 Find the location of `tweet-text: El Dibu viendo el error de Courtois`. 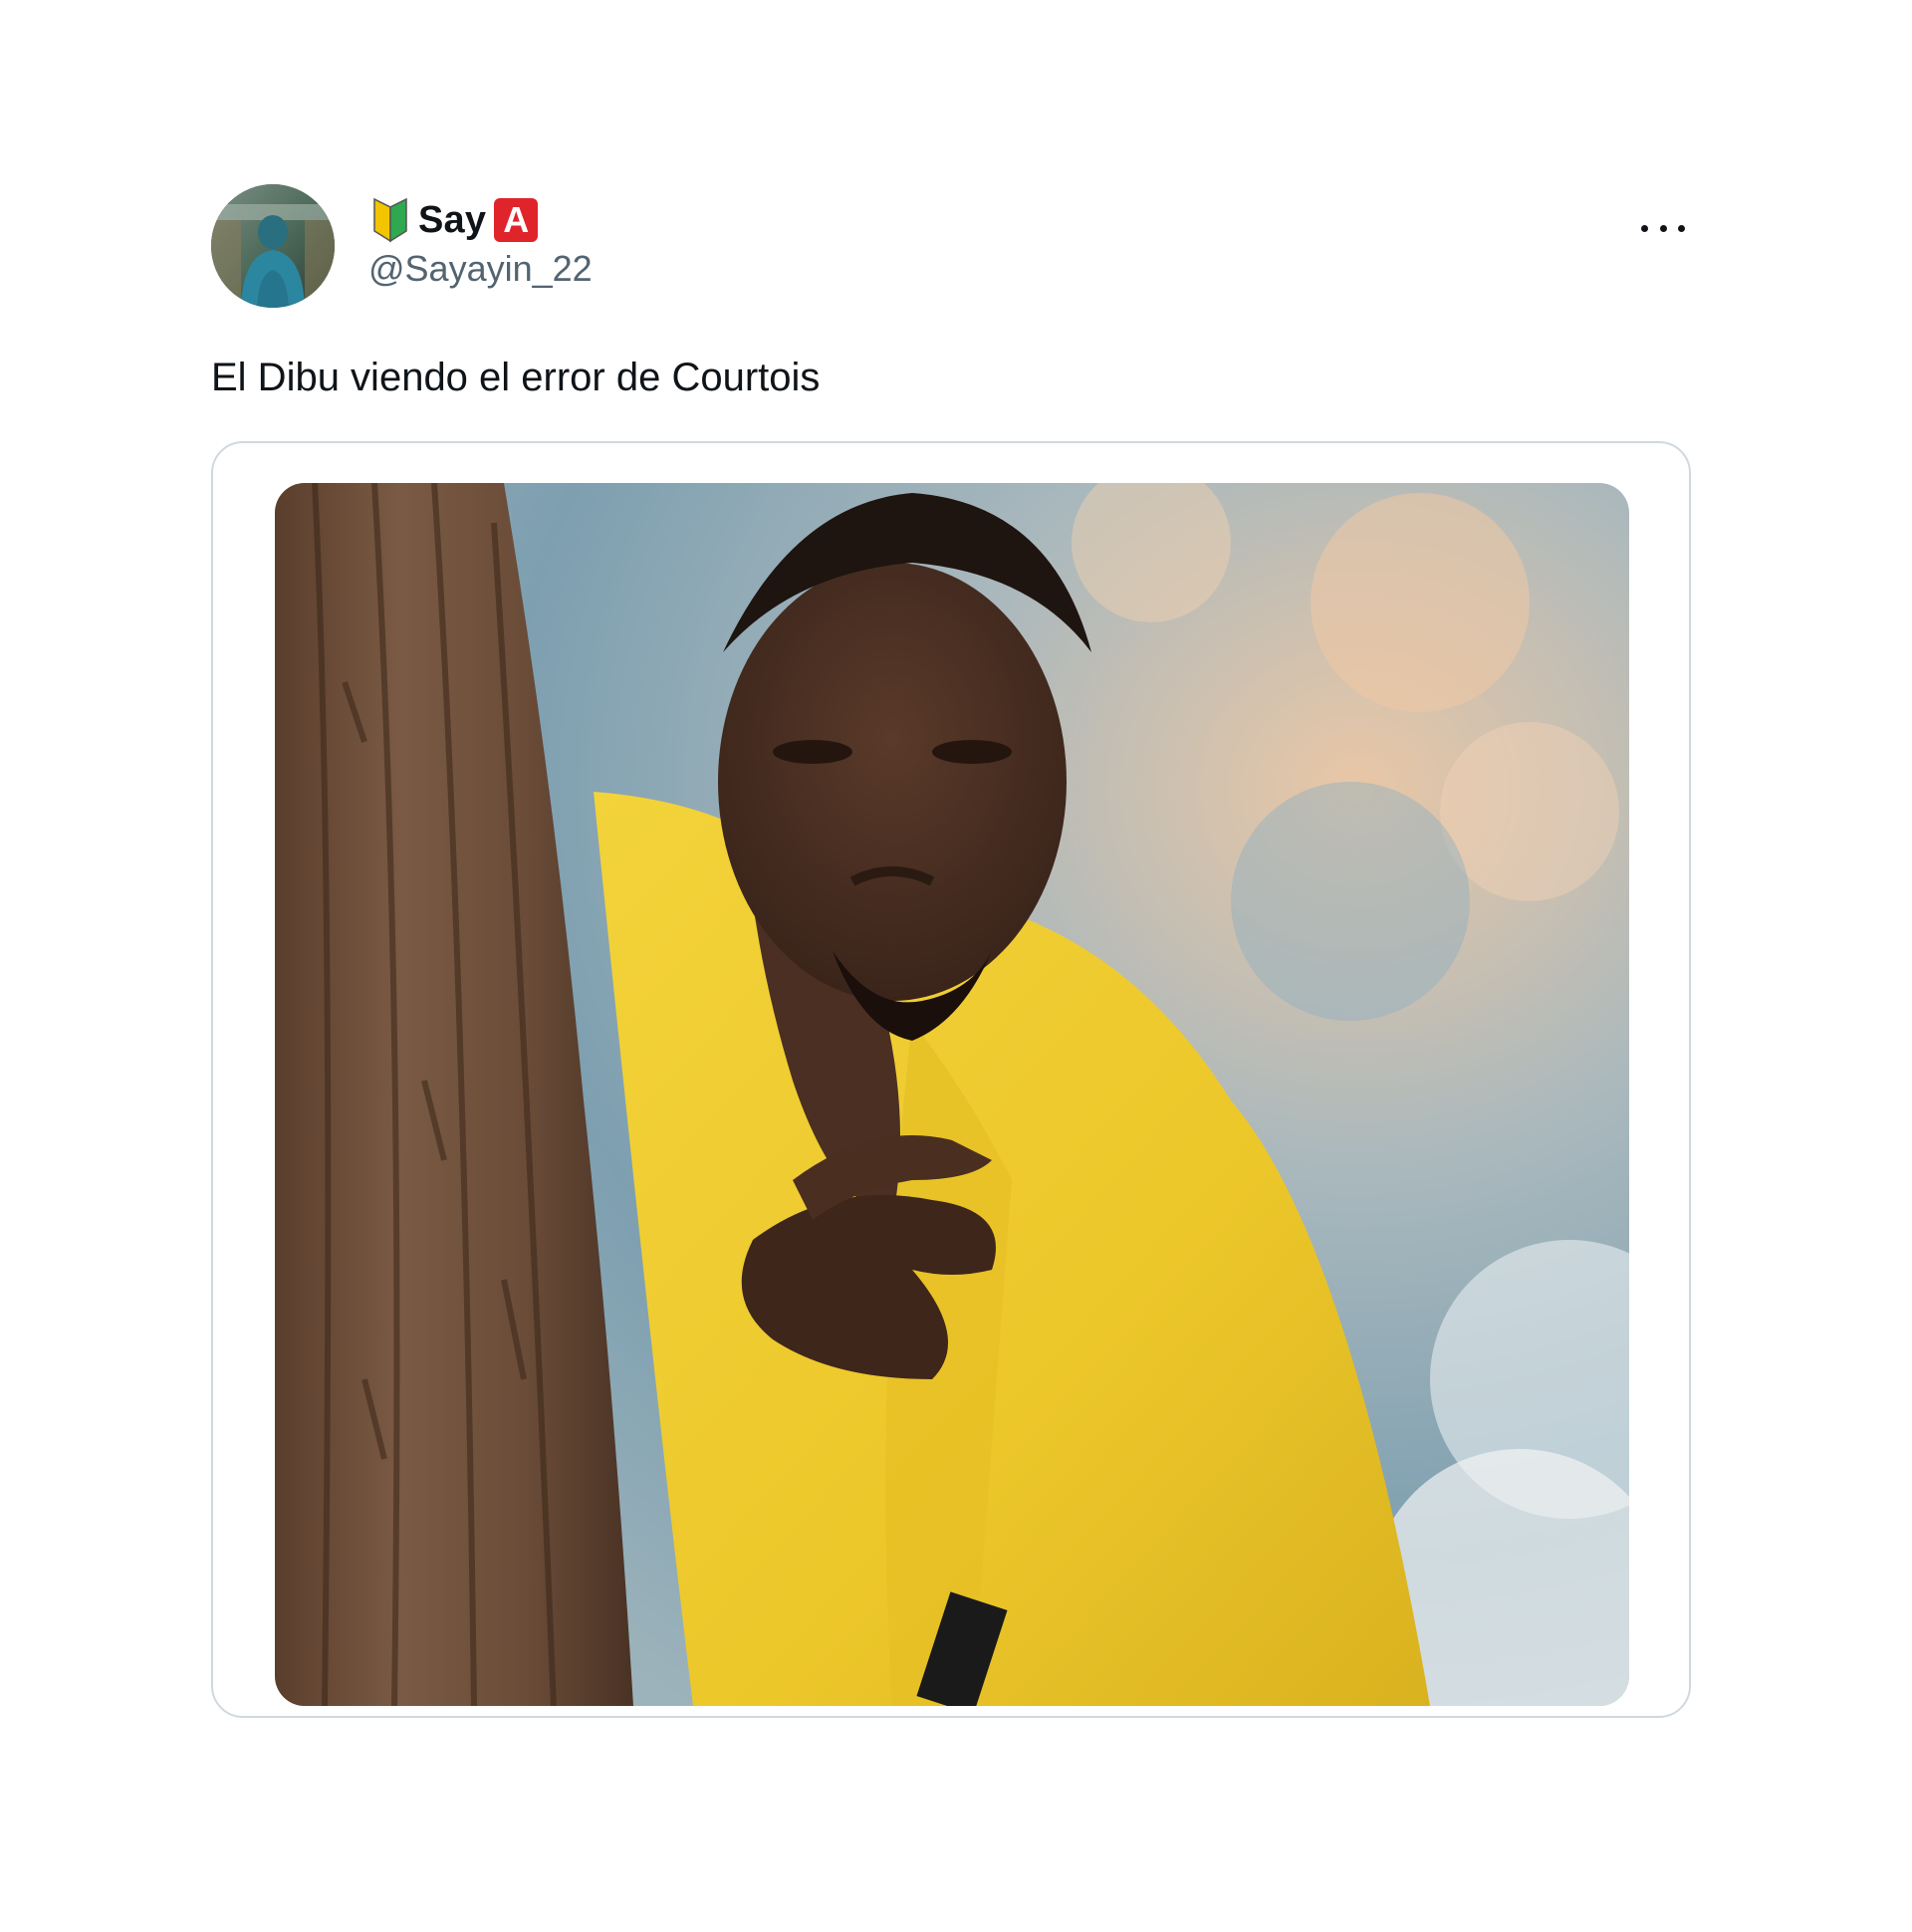

tweet-text: El Dibu viendo el error de Courtois is located at coordinates (516, 378).